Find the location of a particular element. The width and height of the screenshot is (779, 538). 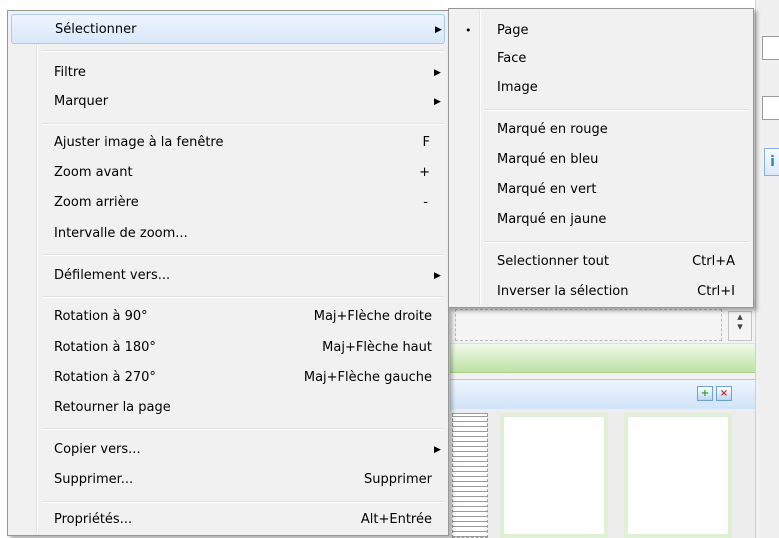

document-thumbnail is located at coordinates (470, 475).